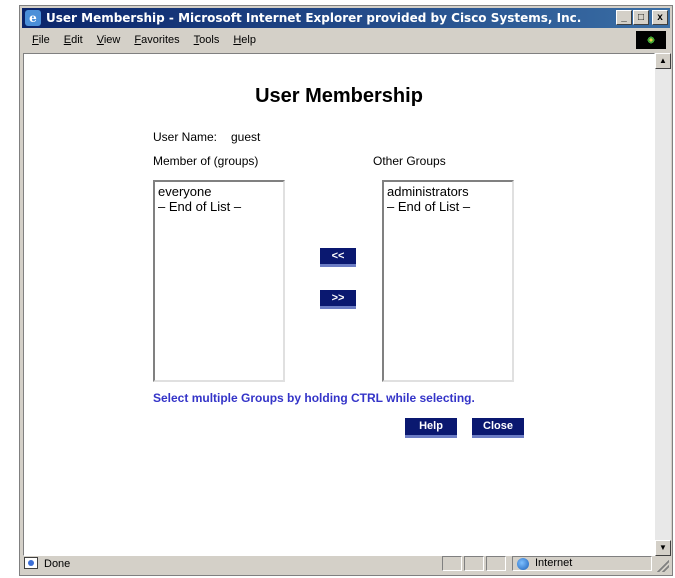 The width and height of the screenshot is (675, 578). I want to click on list-item: everyone, so click(219, 191).